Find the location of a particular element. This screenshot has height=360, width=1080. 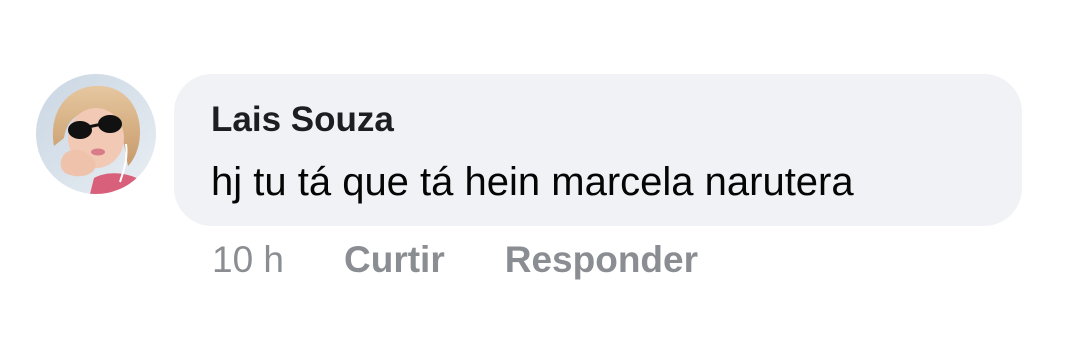

comment-text: hj tu tá que tá hein marcela narutera is located at coordinates (532, 182).